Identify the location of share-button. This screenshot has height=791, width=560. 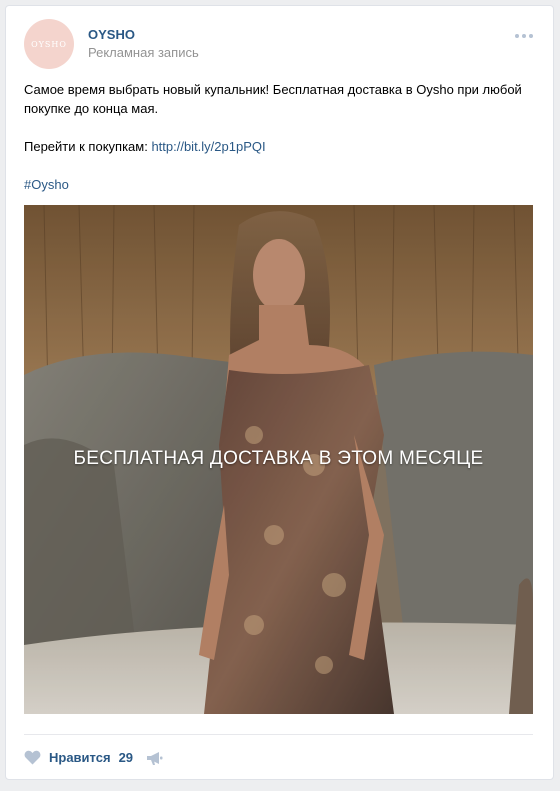
(154, 761).